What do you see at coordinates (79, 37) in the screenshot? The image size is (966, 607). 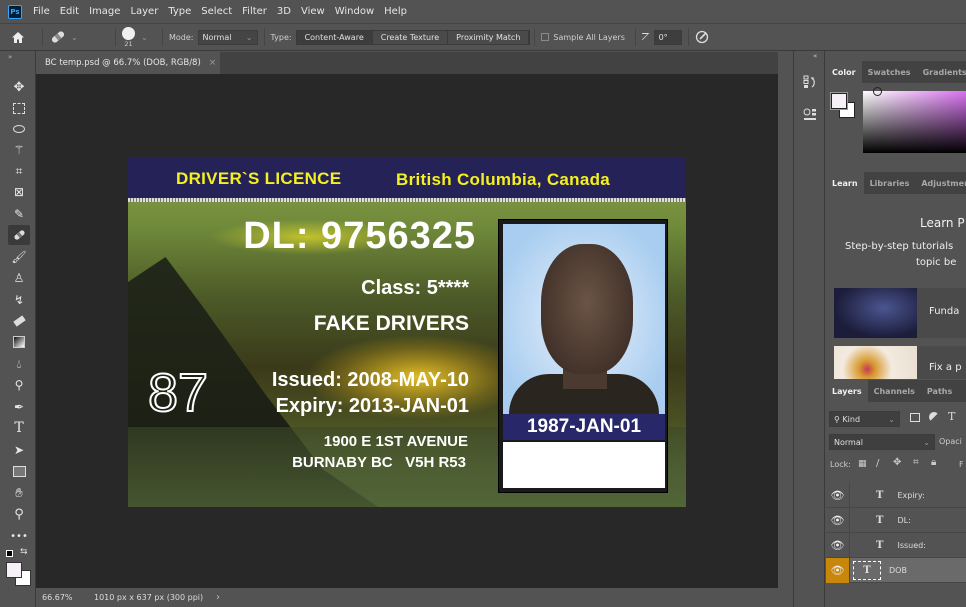 I see `tool-preset-picker: ⌄` at bounding box center [79, 37].